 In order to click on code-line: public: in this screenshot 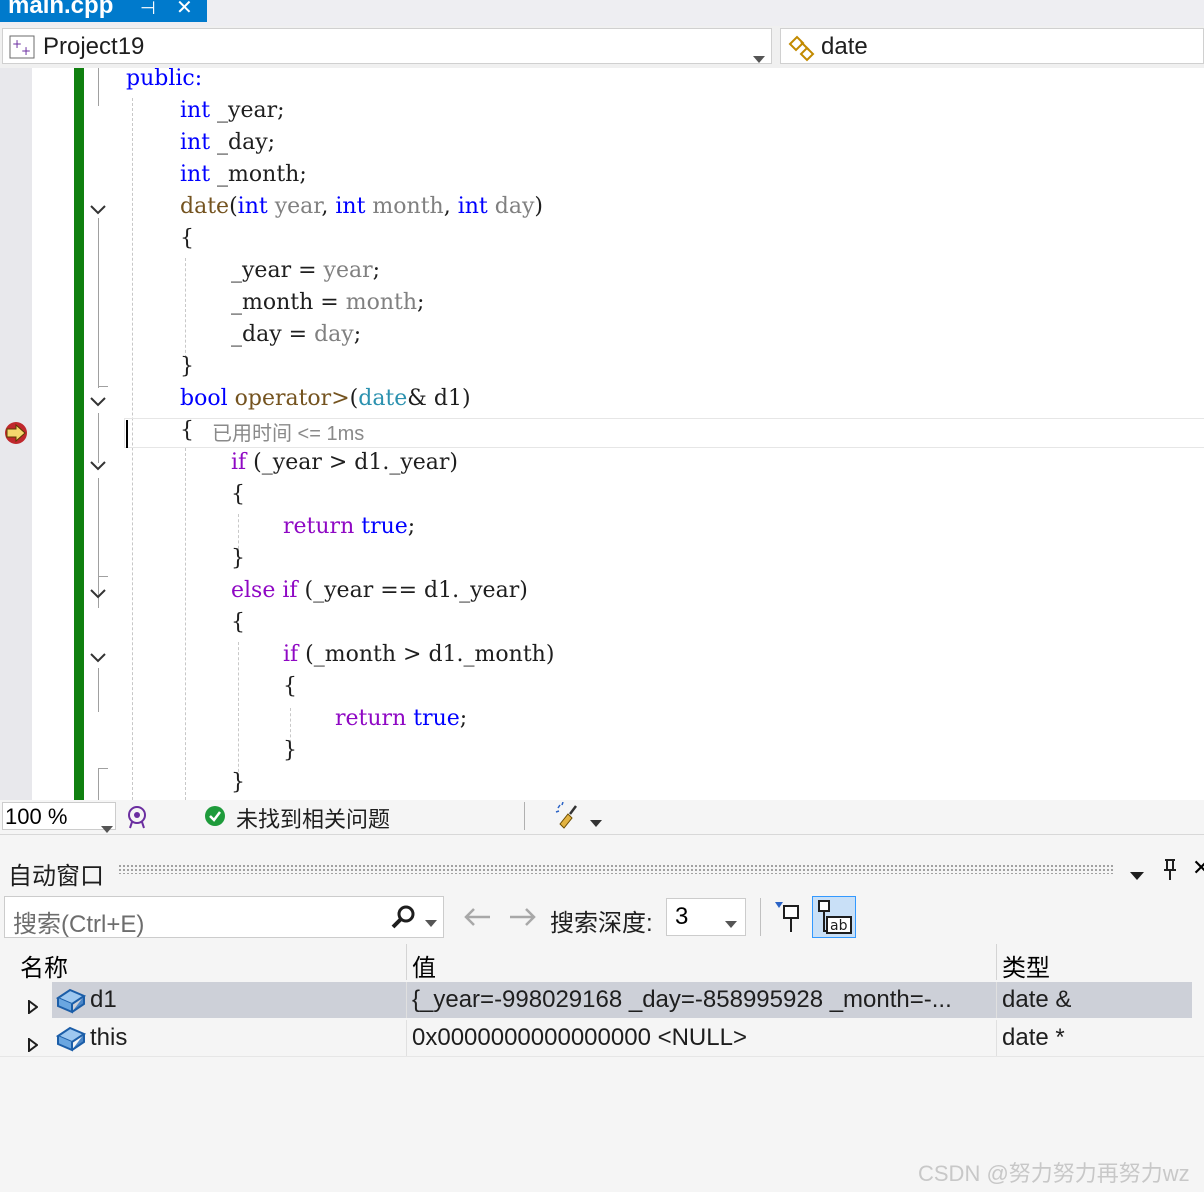, I will do `click(164, 79)`.